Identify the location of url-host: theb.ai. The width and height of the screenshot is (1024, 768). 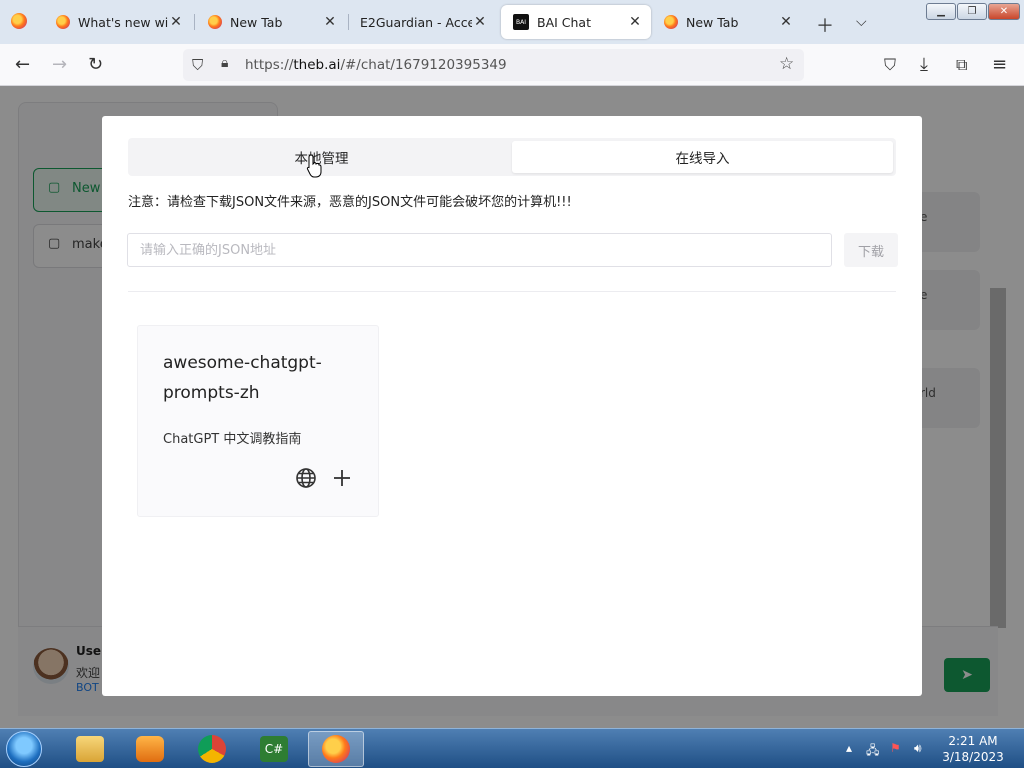
(317, 65).